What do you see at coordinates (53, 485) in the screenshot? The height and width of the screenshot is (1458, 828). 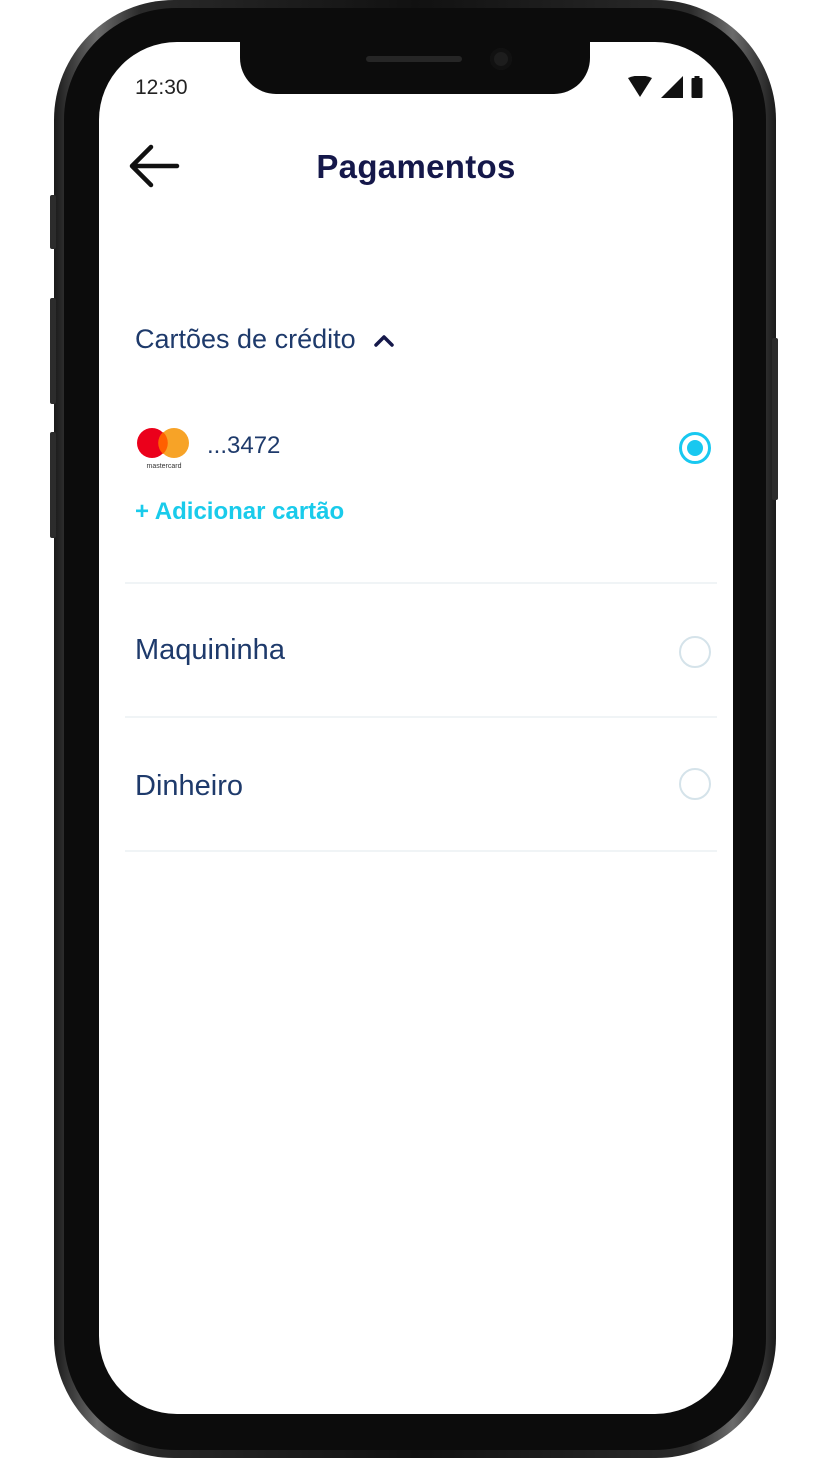 I see `volume-down-button` at bounding box center [53, 485].